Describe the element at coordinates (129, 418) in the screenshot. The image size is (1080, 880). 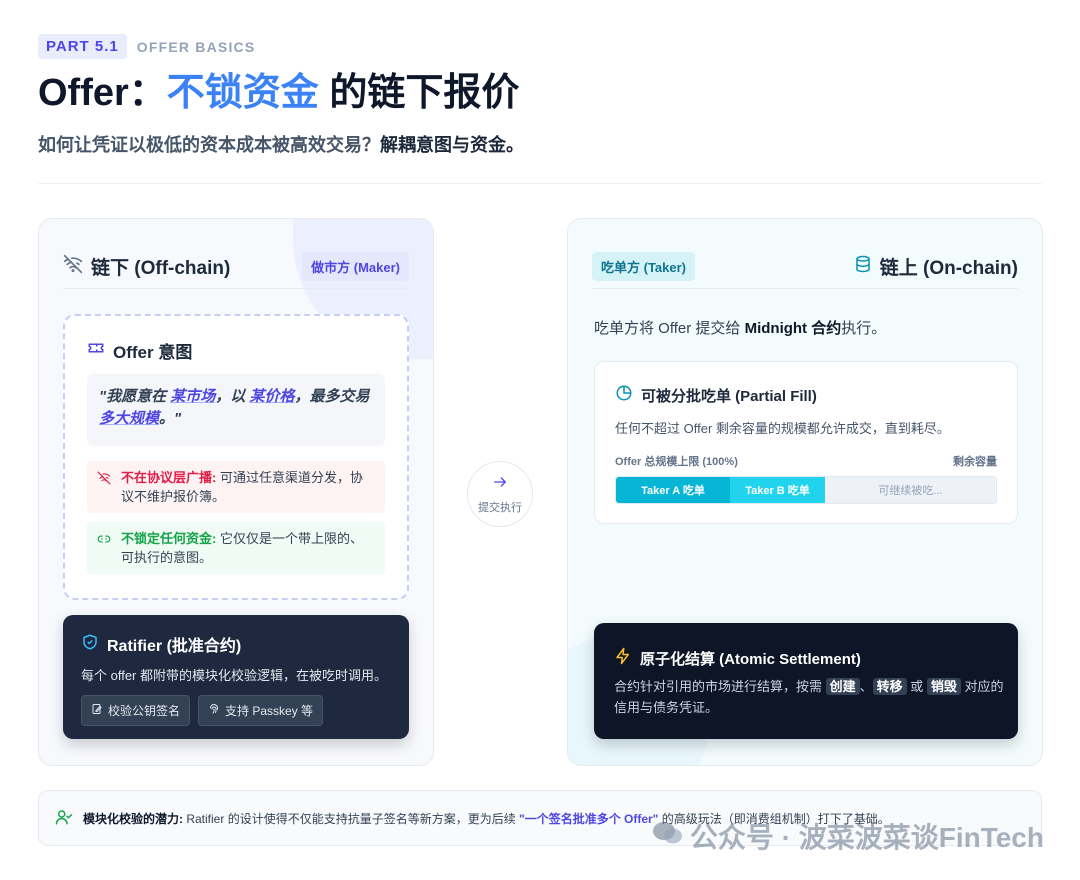
I see `quote-highlight-size: 多大规模` at that location.